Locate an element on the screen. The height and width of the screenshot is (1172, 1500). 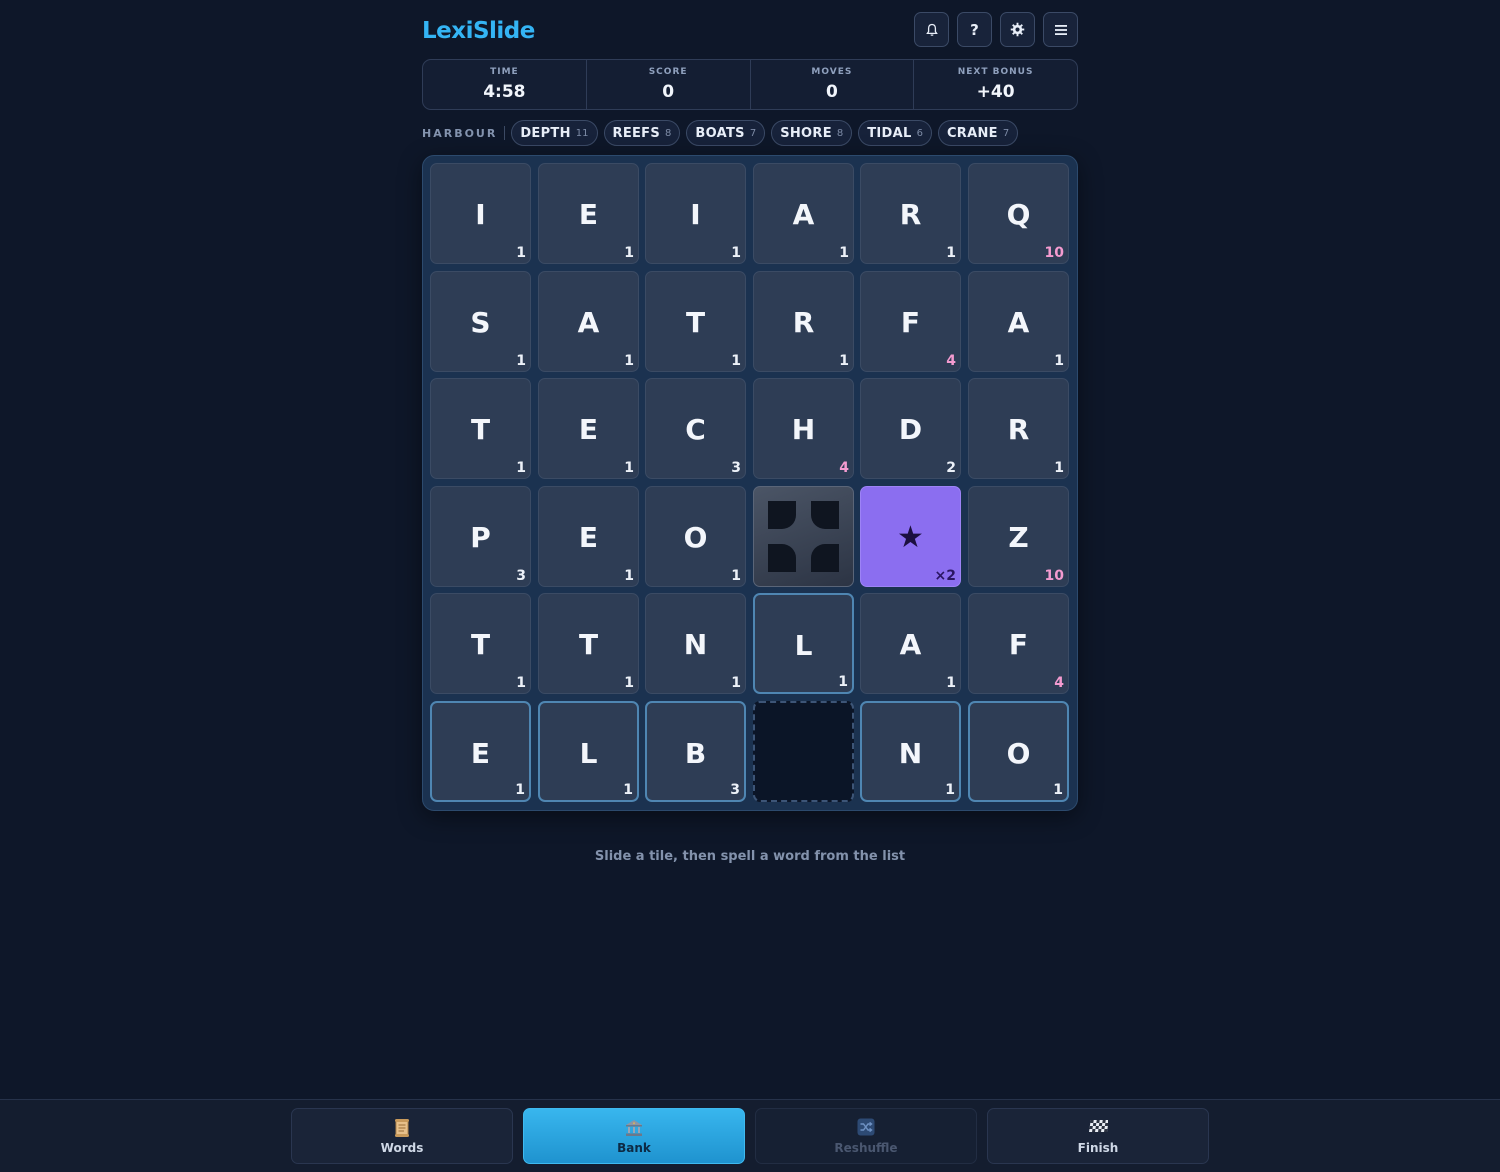
notifications-button is located at coordinates (931, 29).